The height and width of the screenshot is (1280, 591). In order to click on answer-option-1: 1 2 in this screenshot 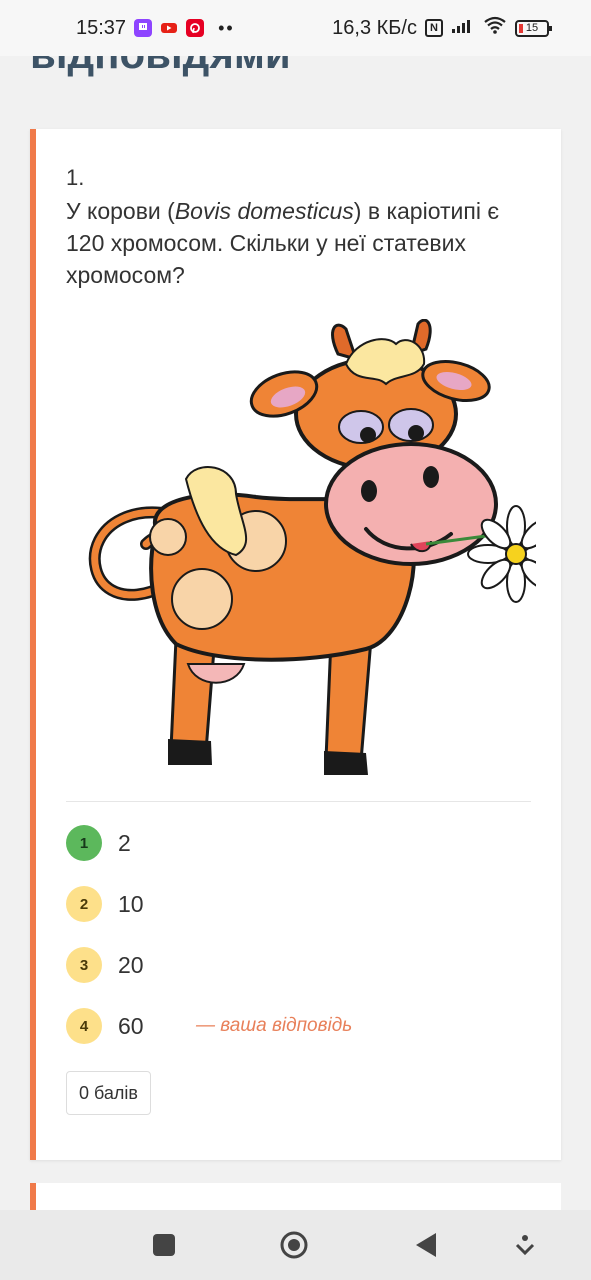, I will do `click(122, 843)`.